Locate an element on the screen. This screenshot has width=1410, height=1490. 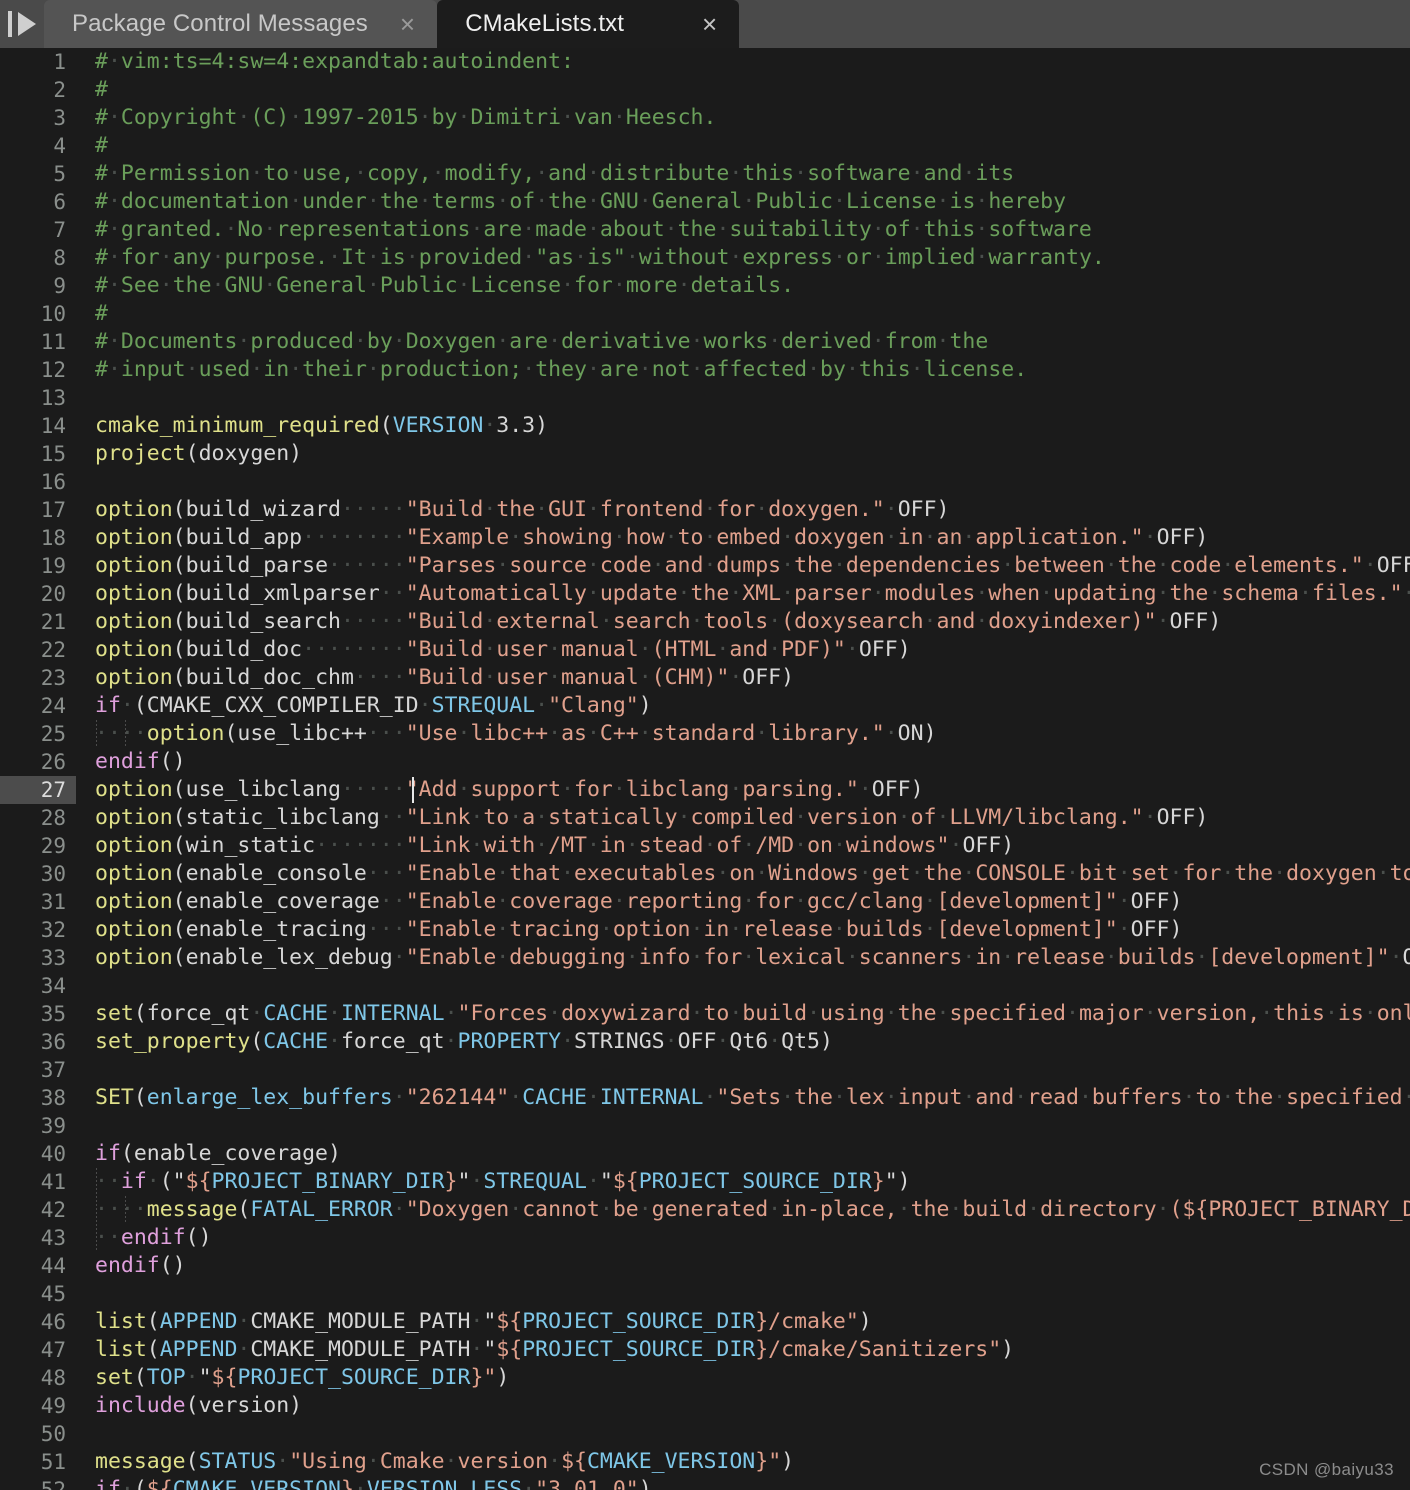
code-token-vd: ${ is located at coordinates (574, 1461).